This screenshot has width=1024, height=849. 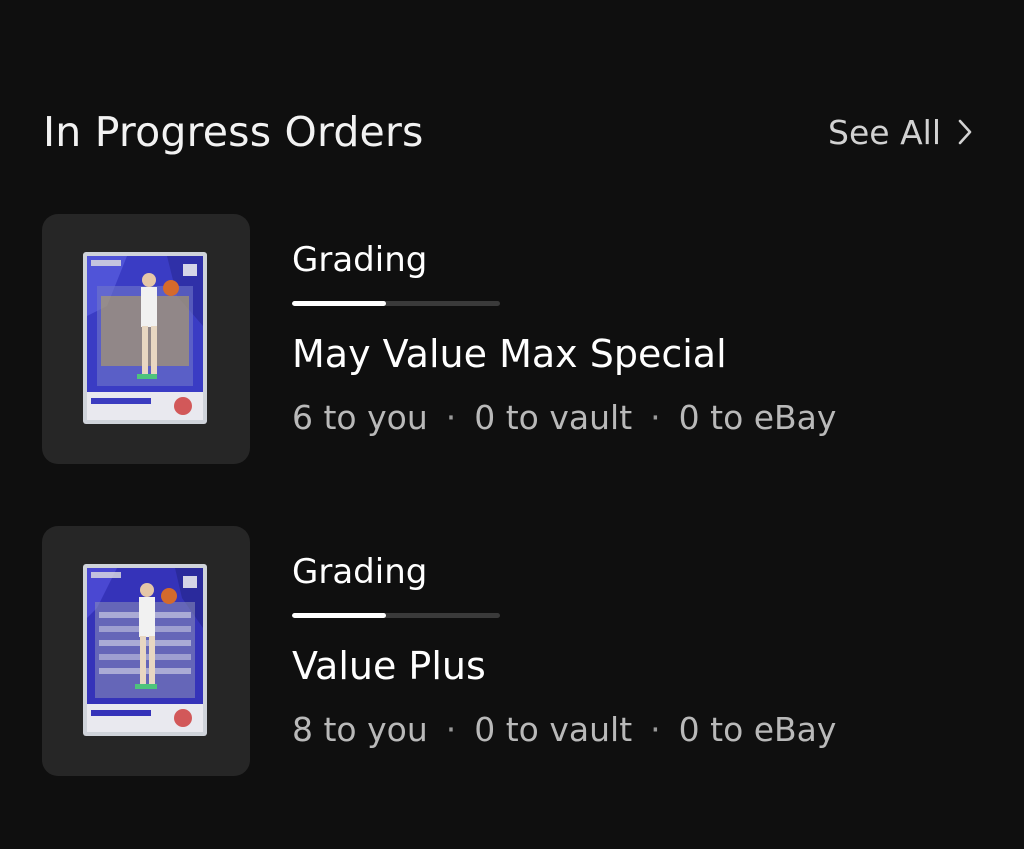 I want to click on see-all-button: See All, so click(x=900, y=132).